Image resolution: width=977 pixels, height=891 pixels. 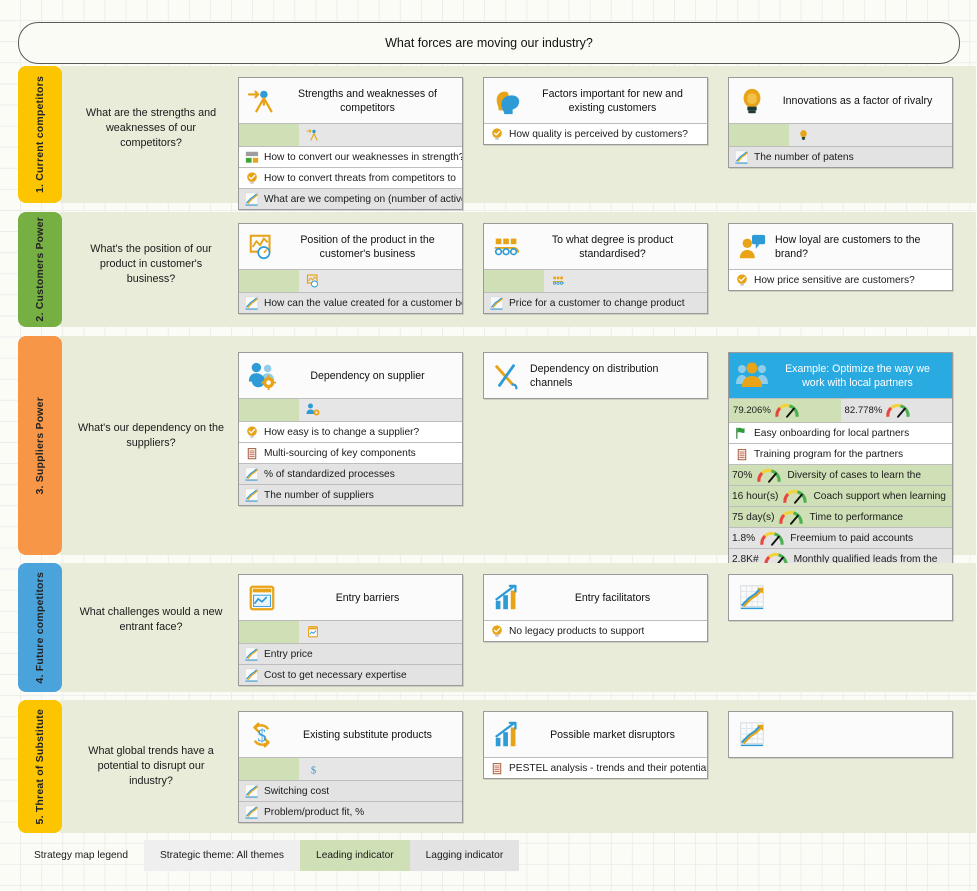 What do you see at coordinates (262, 598) in the screenshot?
I see `document-chart-icon` at bounding box center [262, 598].